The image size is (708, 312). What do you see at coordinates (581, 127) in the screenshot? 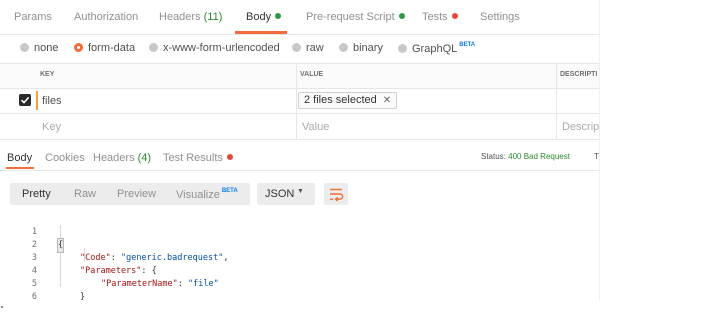
I see `new-description-input: Descript` at bounding box center [581, 127].